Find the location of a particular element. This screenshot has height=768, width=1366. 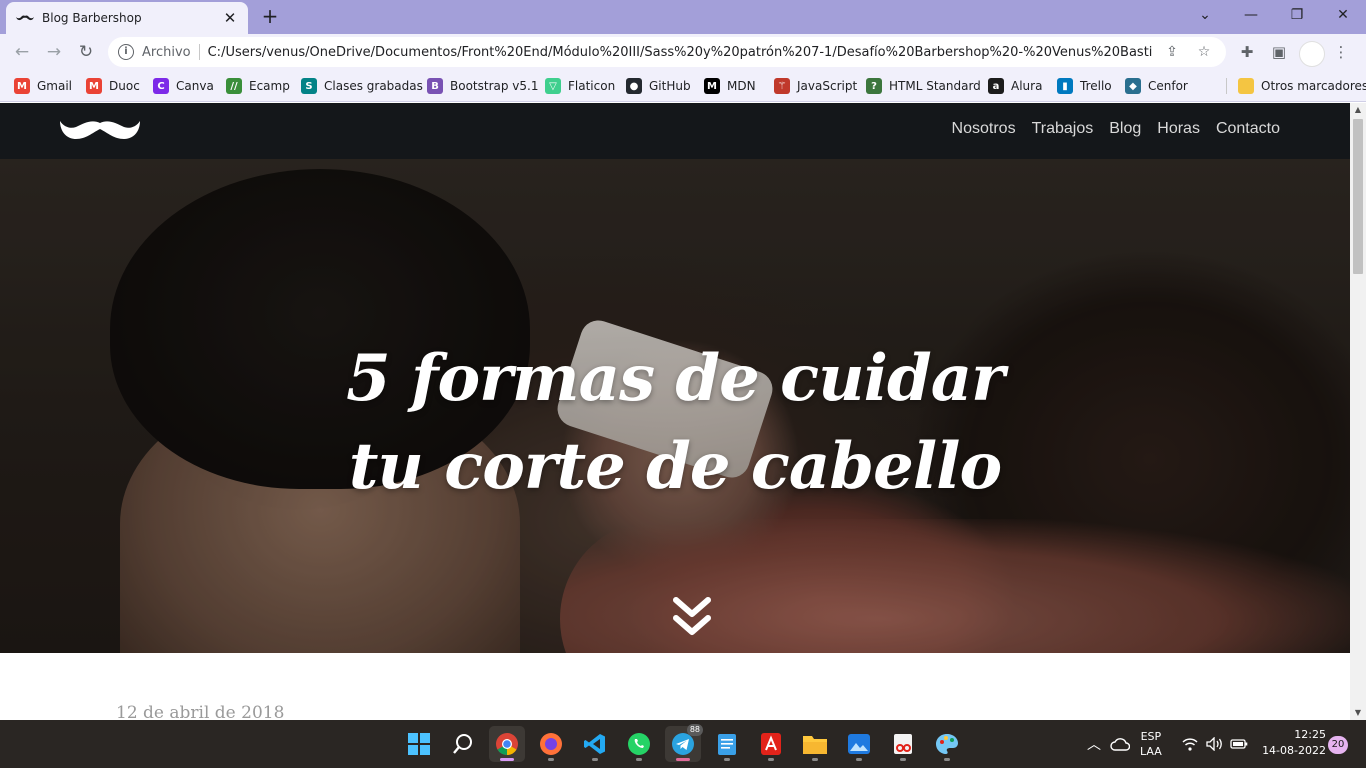

chrome-icon is located at coordinates (507, 744).